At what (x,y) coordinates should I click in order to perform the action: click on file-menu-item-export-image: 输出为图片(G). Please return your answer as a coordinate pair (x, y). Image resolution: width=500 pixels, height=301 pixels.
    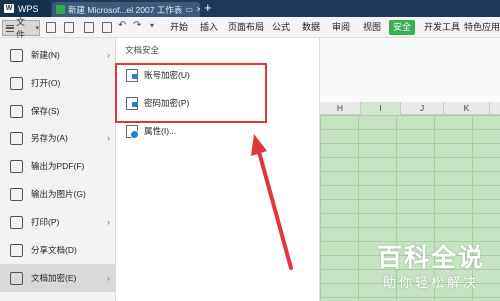
    Looking at the image, I should click on (58, 194).